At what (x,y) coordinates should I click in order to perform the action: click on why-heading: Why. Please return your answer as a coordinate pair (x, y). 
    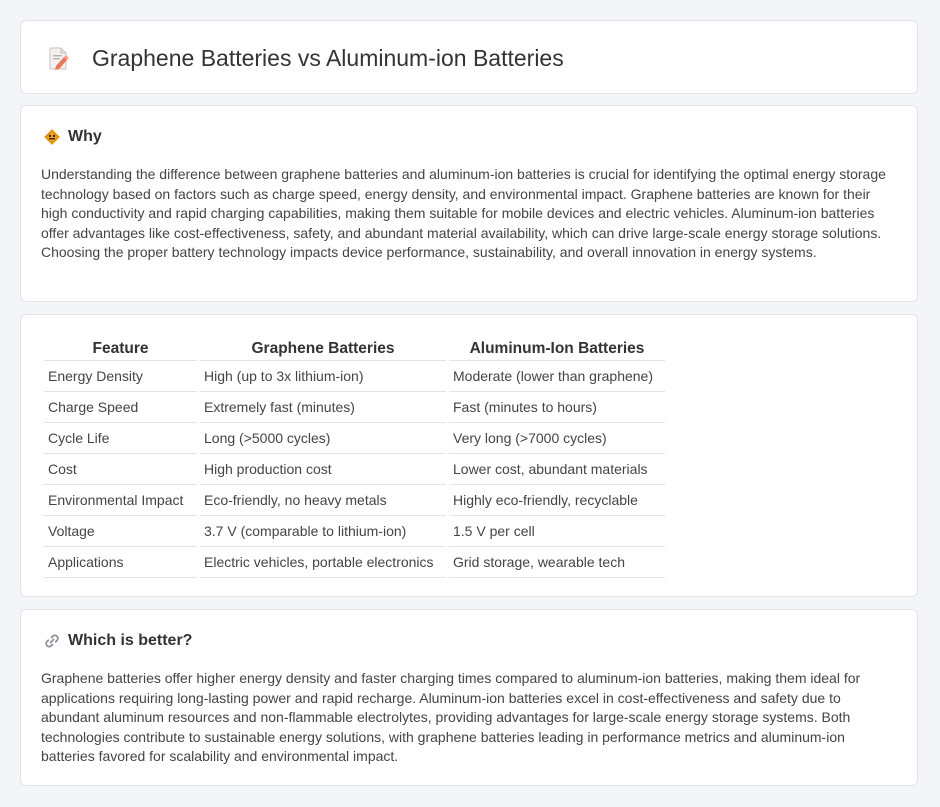
    Looking at the image, I should click on (85, 136).